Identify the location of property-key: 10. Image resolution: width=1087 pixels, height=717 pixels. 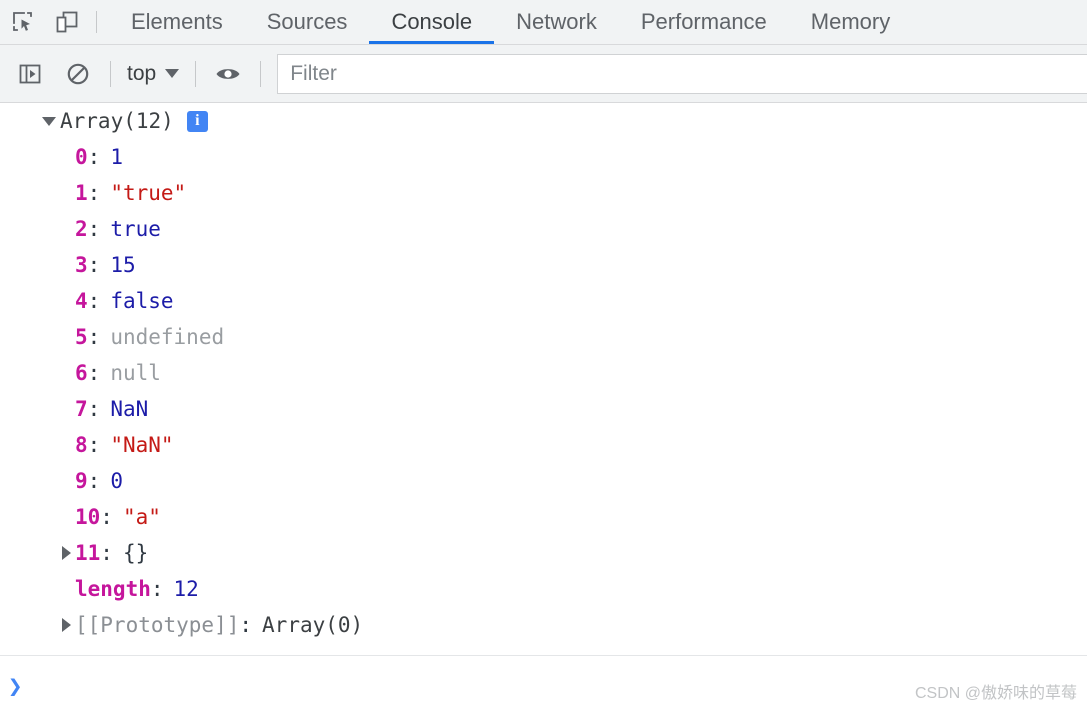
(88, 517).